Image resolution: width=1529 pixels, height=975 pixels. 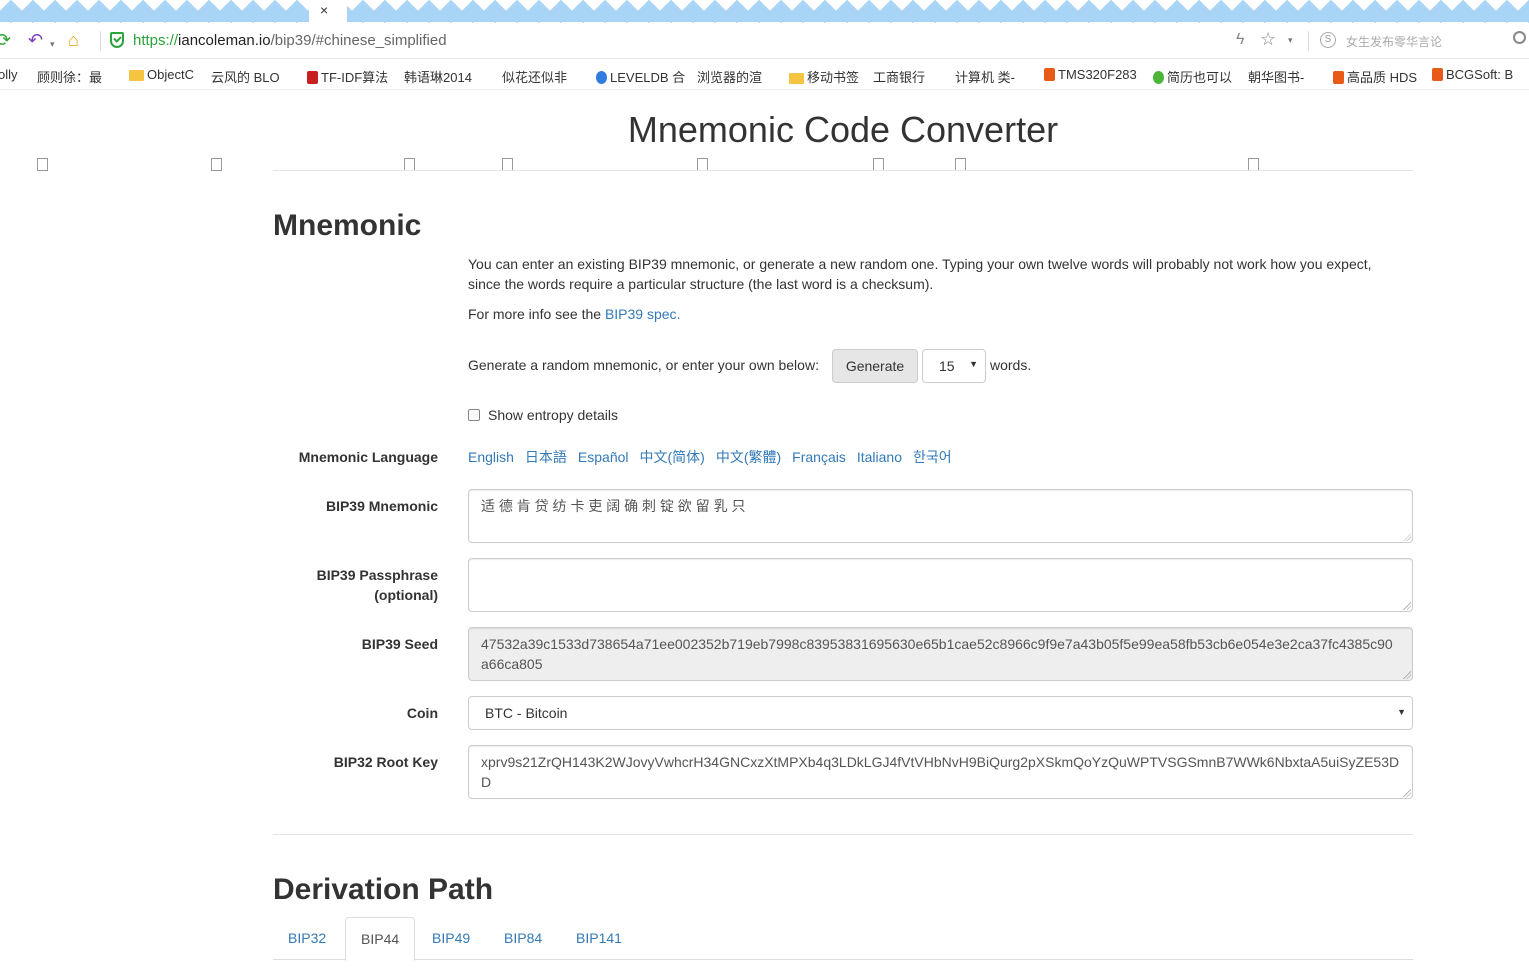 What do you see at coordinates (1328, 40) in the screenshot?
I see `search-engine-icon: S` at bounding box center [1328, 40].